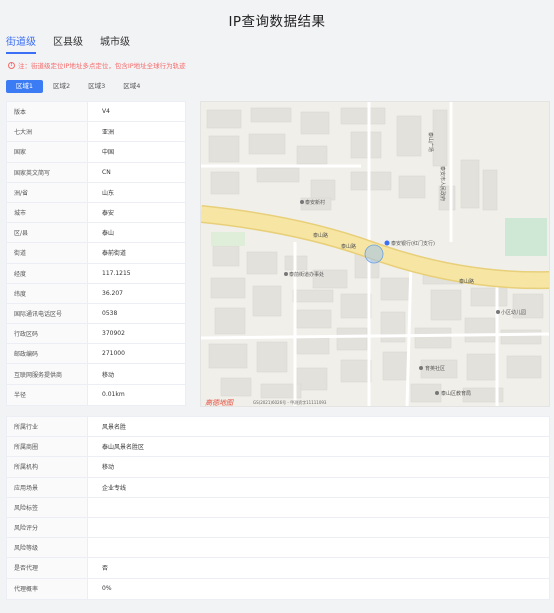 Image resolution: width=554 pixels, height=613 pixels. I want to click on row-key: 风险标签, so click(47, 507).